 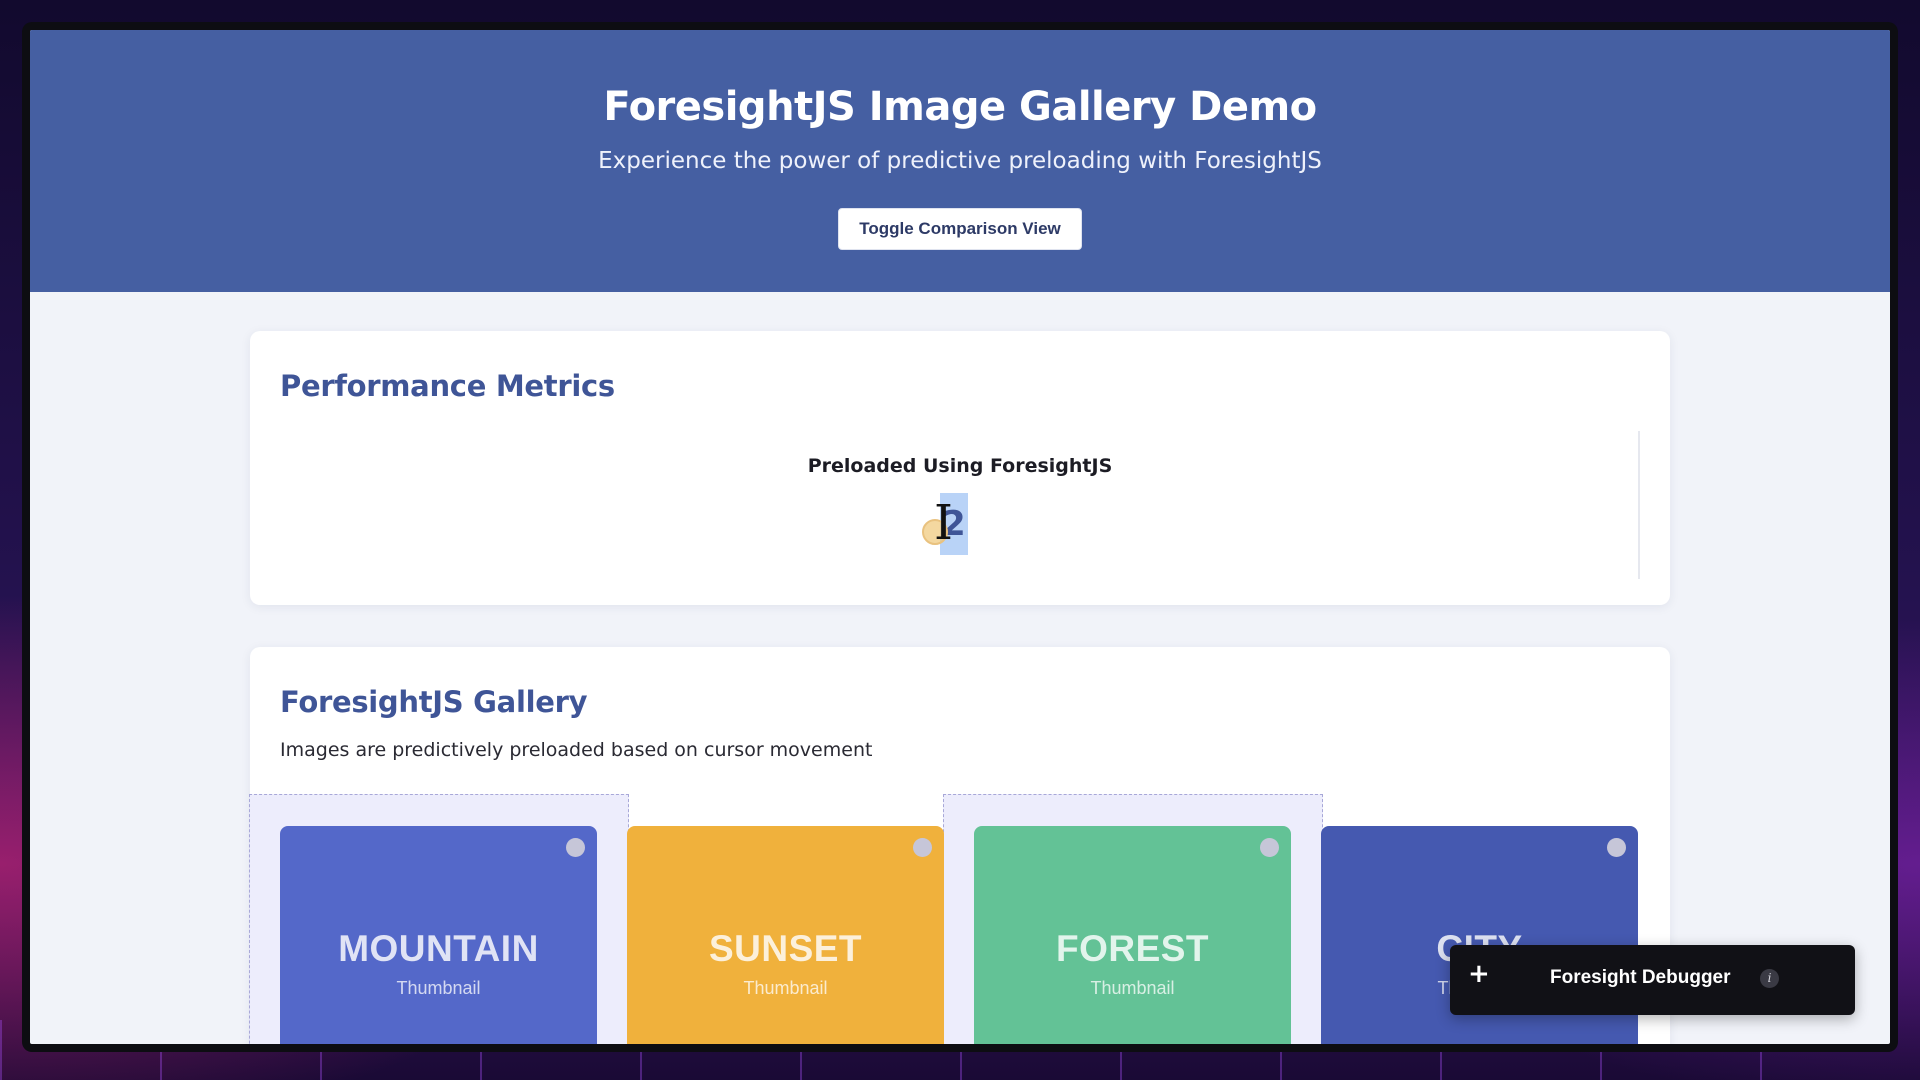 I want to click on foresight-debugger-panel: + Foresight Debugger i, so click(x=1652, y=980).